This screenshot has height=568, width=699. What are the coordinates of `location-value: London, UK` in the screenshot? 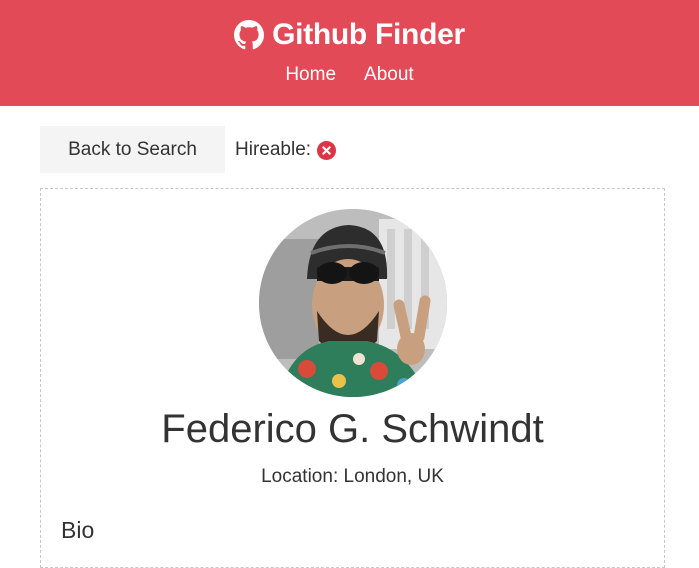 It's located at (393, 476).